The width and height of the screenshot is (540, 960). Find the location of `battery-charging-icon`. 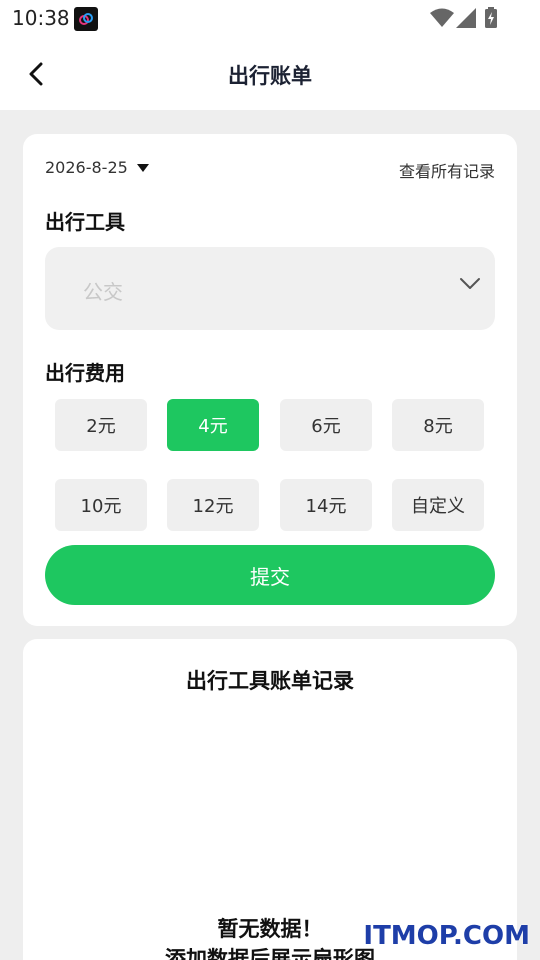

battery-charging-icon is located at coordinates (491, 17).